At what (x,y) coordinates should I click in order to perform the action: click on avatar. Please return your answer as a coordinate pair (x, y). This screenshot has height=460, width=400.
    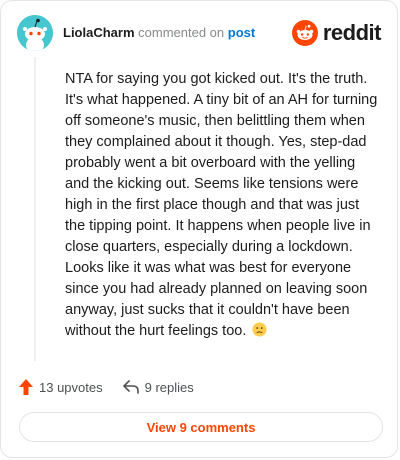
    Looking at the image, I should click on (35, 33).